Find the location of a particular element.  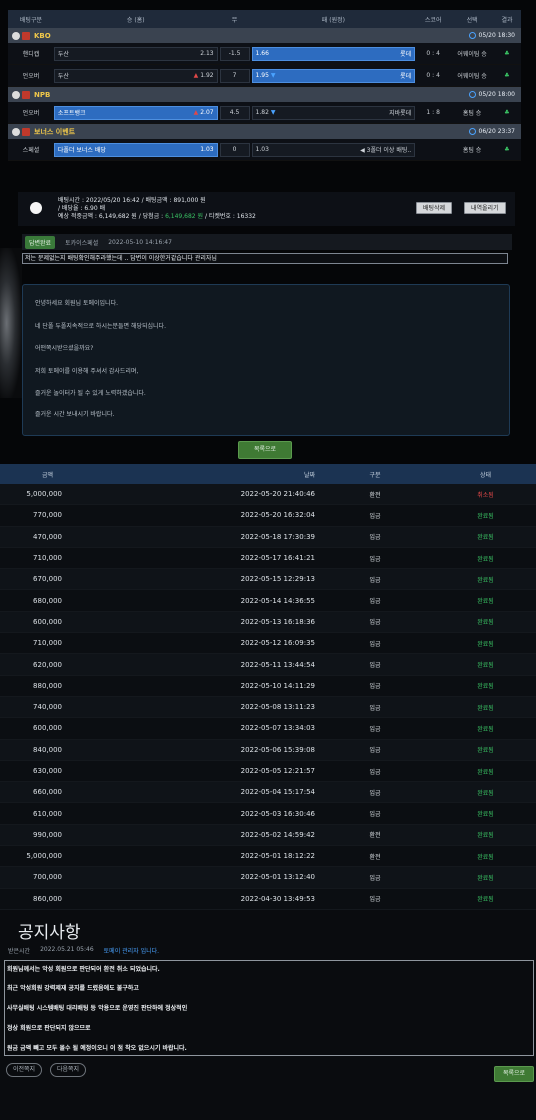

away-odds-cell: 1.03 ◀ 3폴더 이상 배팅.. is located at coordinates (333, 149).